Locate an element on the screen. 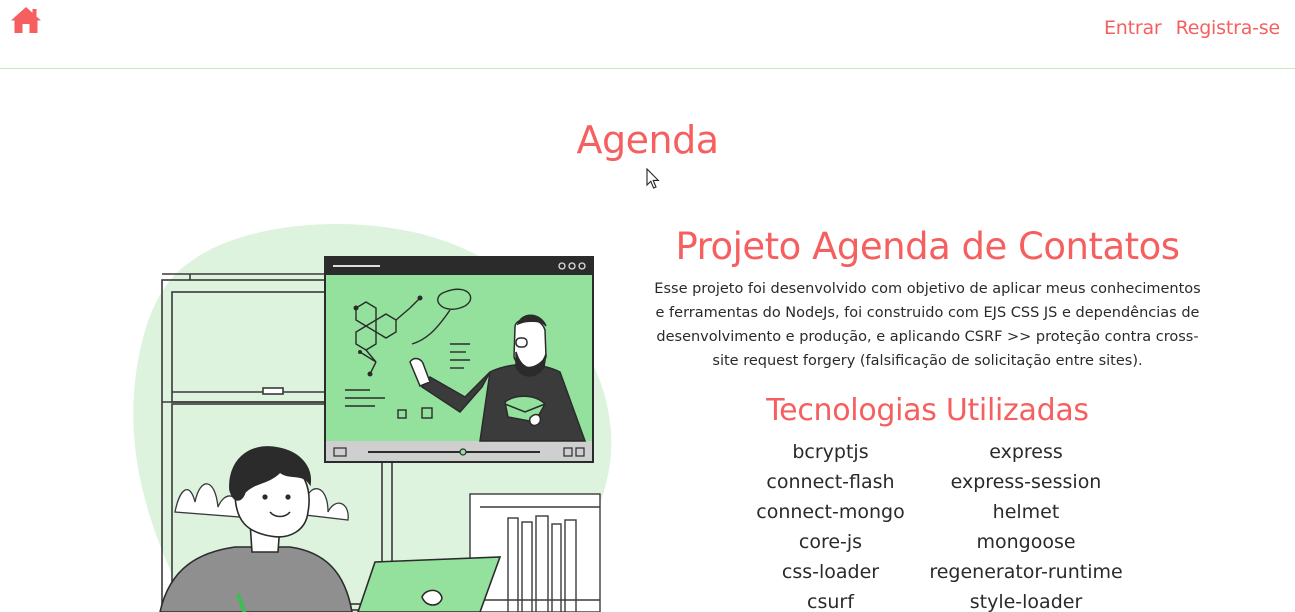  technology-item: mongoose is located at coordinates (1026, 542).